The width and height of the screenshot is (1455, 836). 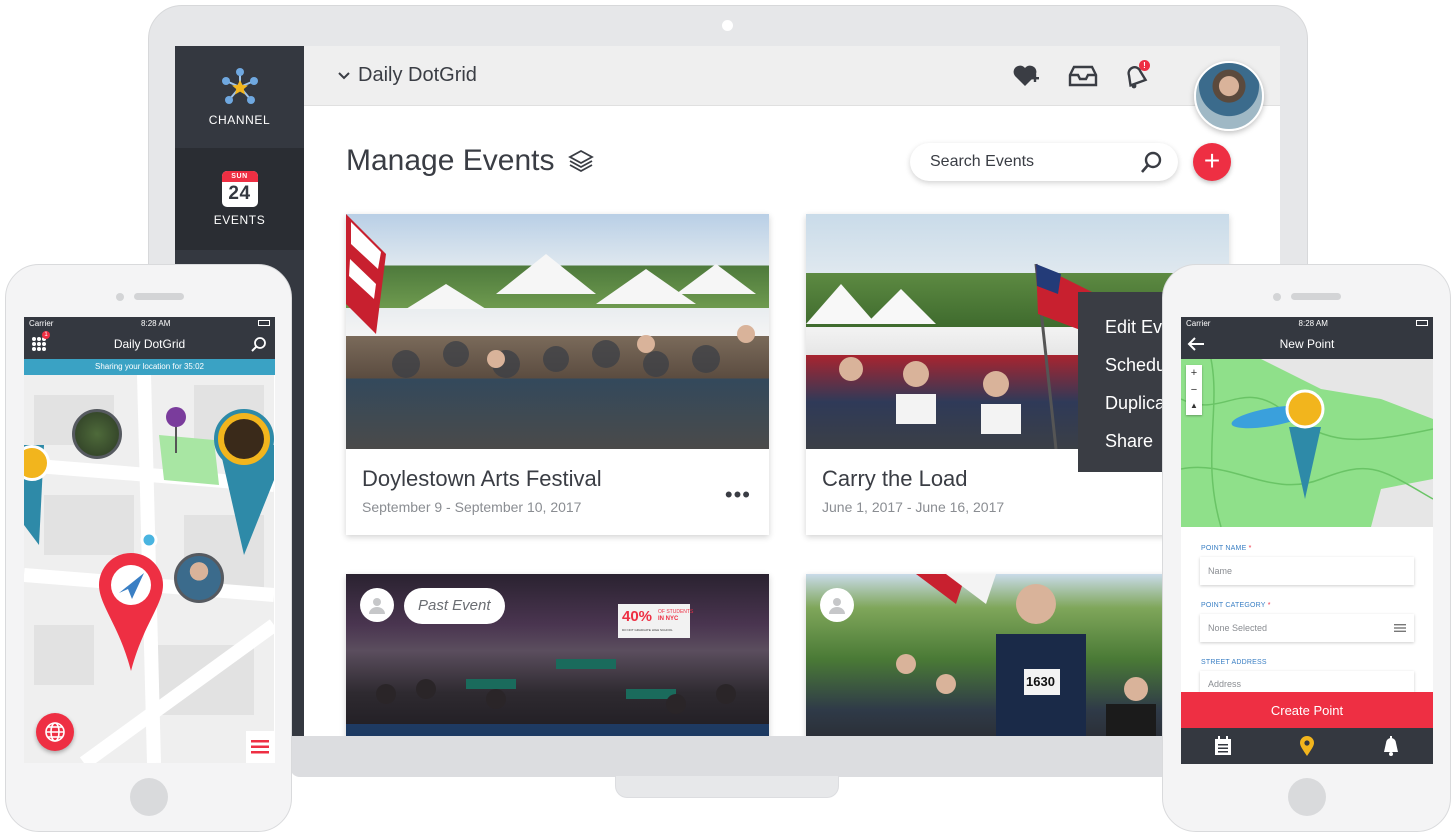 I want to click on zoom-in-button: +, so click(x=1194, y=373).